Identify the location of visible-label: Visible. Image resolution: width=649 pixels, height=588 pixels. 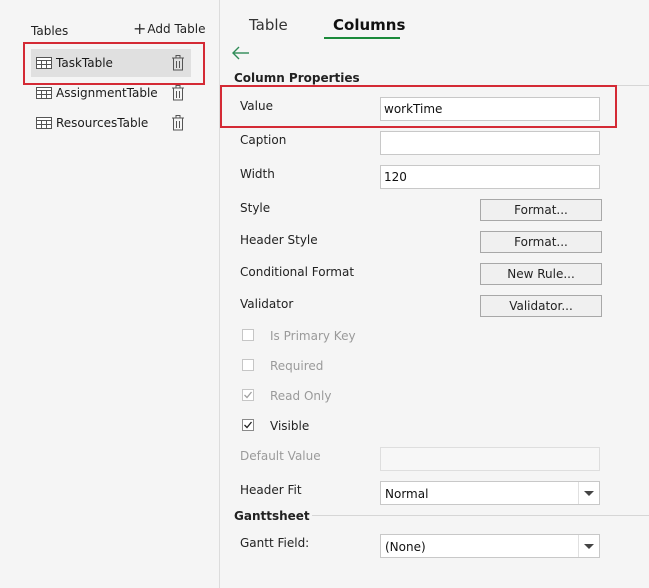
(290, 426).